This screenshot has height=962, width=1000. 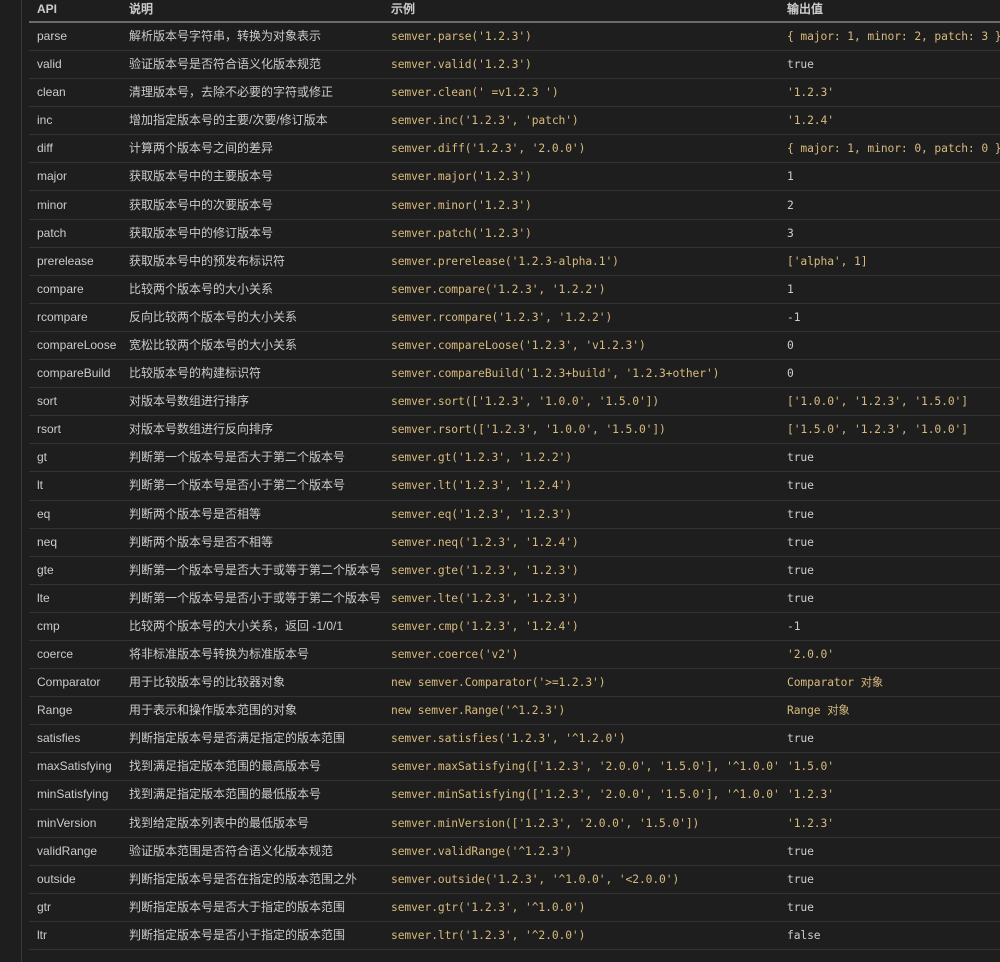 I want to click on cell-example: semver.gt('1.2.3', '1.2.2'), so click(x=581, y=458).